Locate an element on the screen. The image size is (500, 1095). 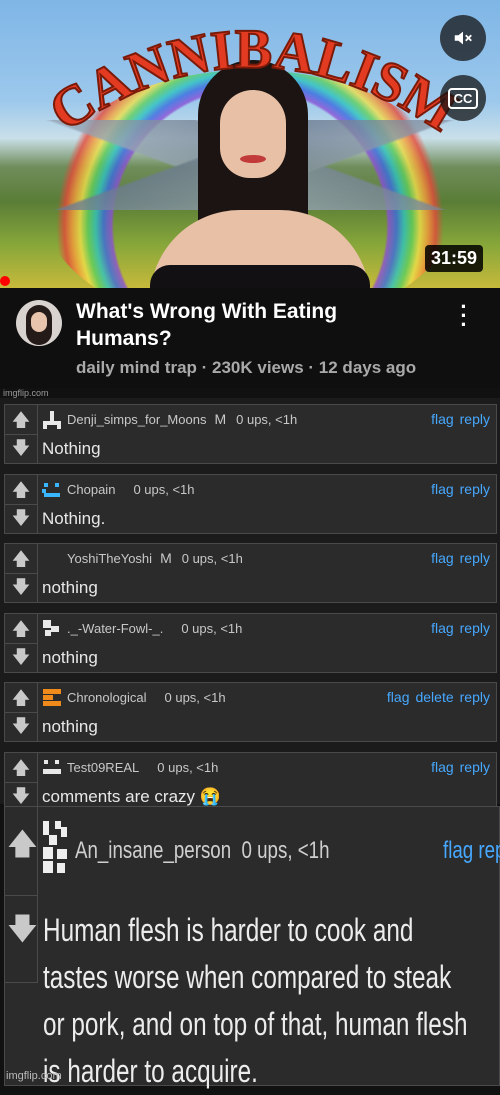
comment-username: YoshiTheYoshi is located at coordinates (109, 558).